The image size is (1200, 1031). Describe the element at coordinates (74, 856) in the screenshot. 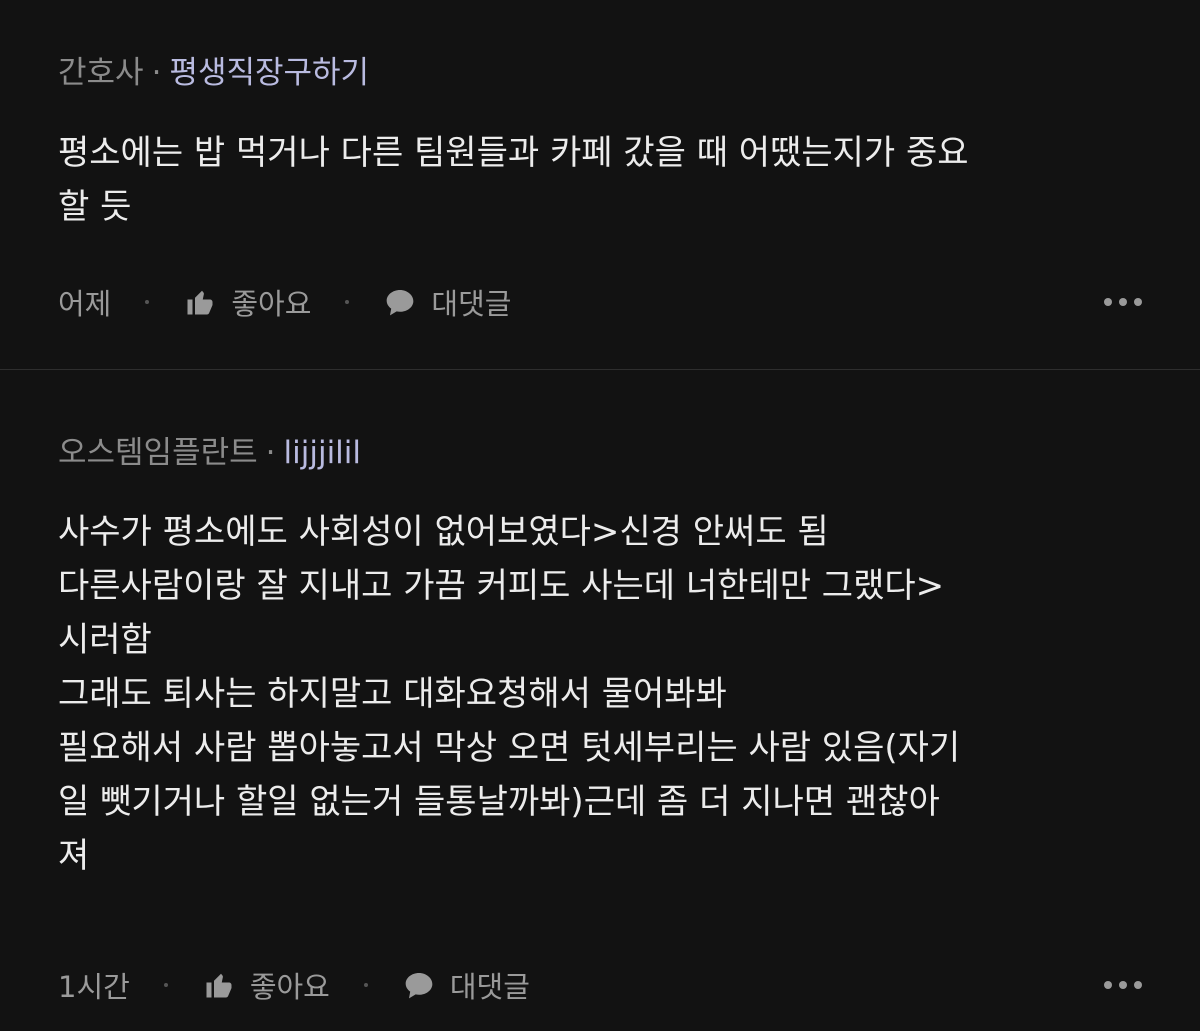

I see `comment-line: 져` at that location.